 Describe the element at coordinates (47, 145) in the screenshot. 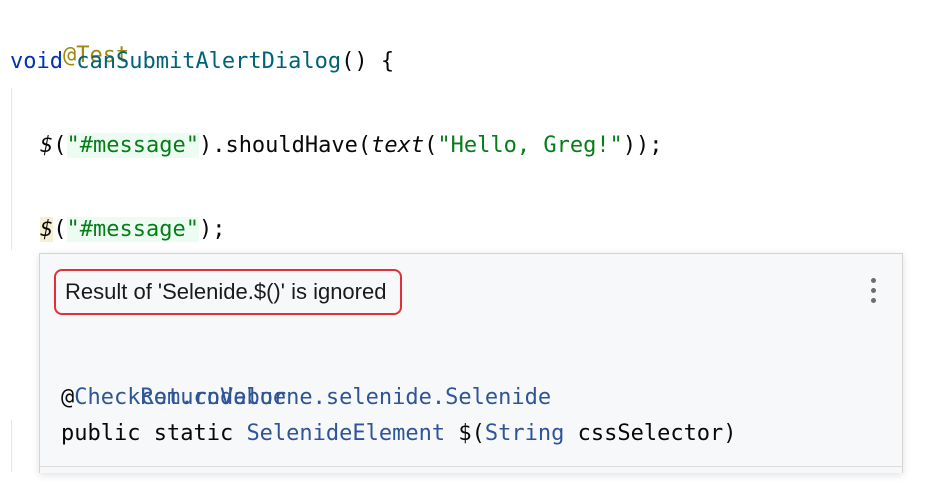

I see `function-token: $` at that location.